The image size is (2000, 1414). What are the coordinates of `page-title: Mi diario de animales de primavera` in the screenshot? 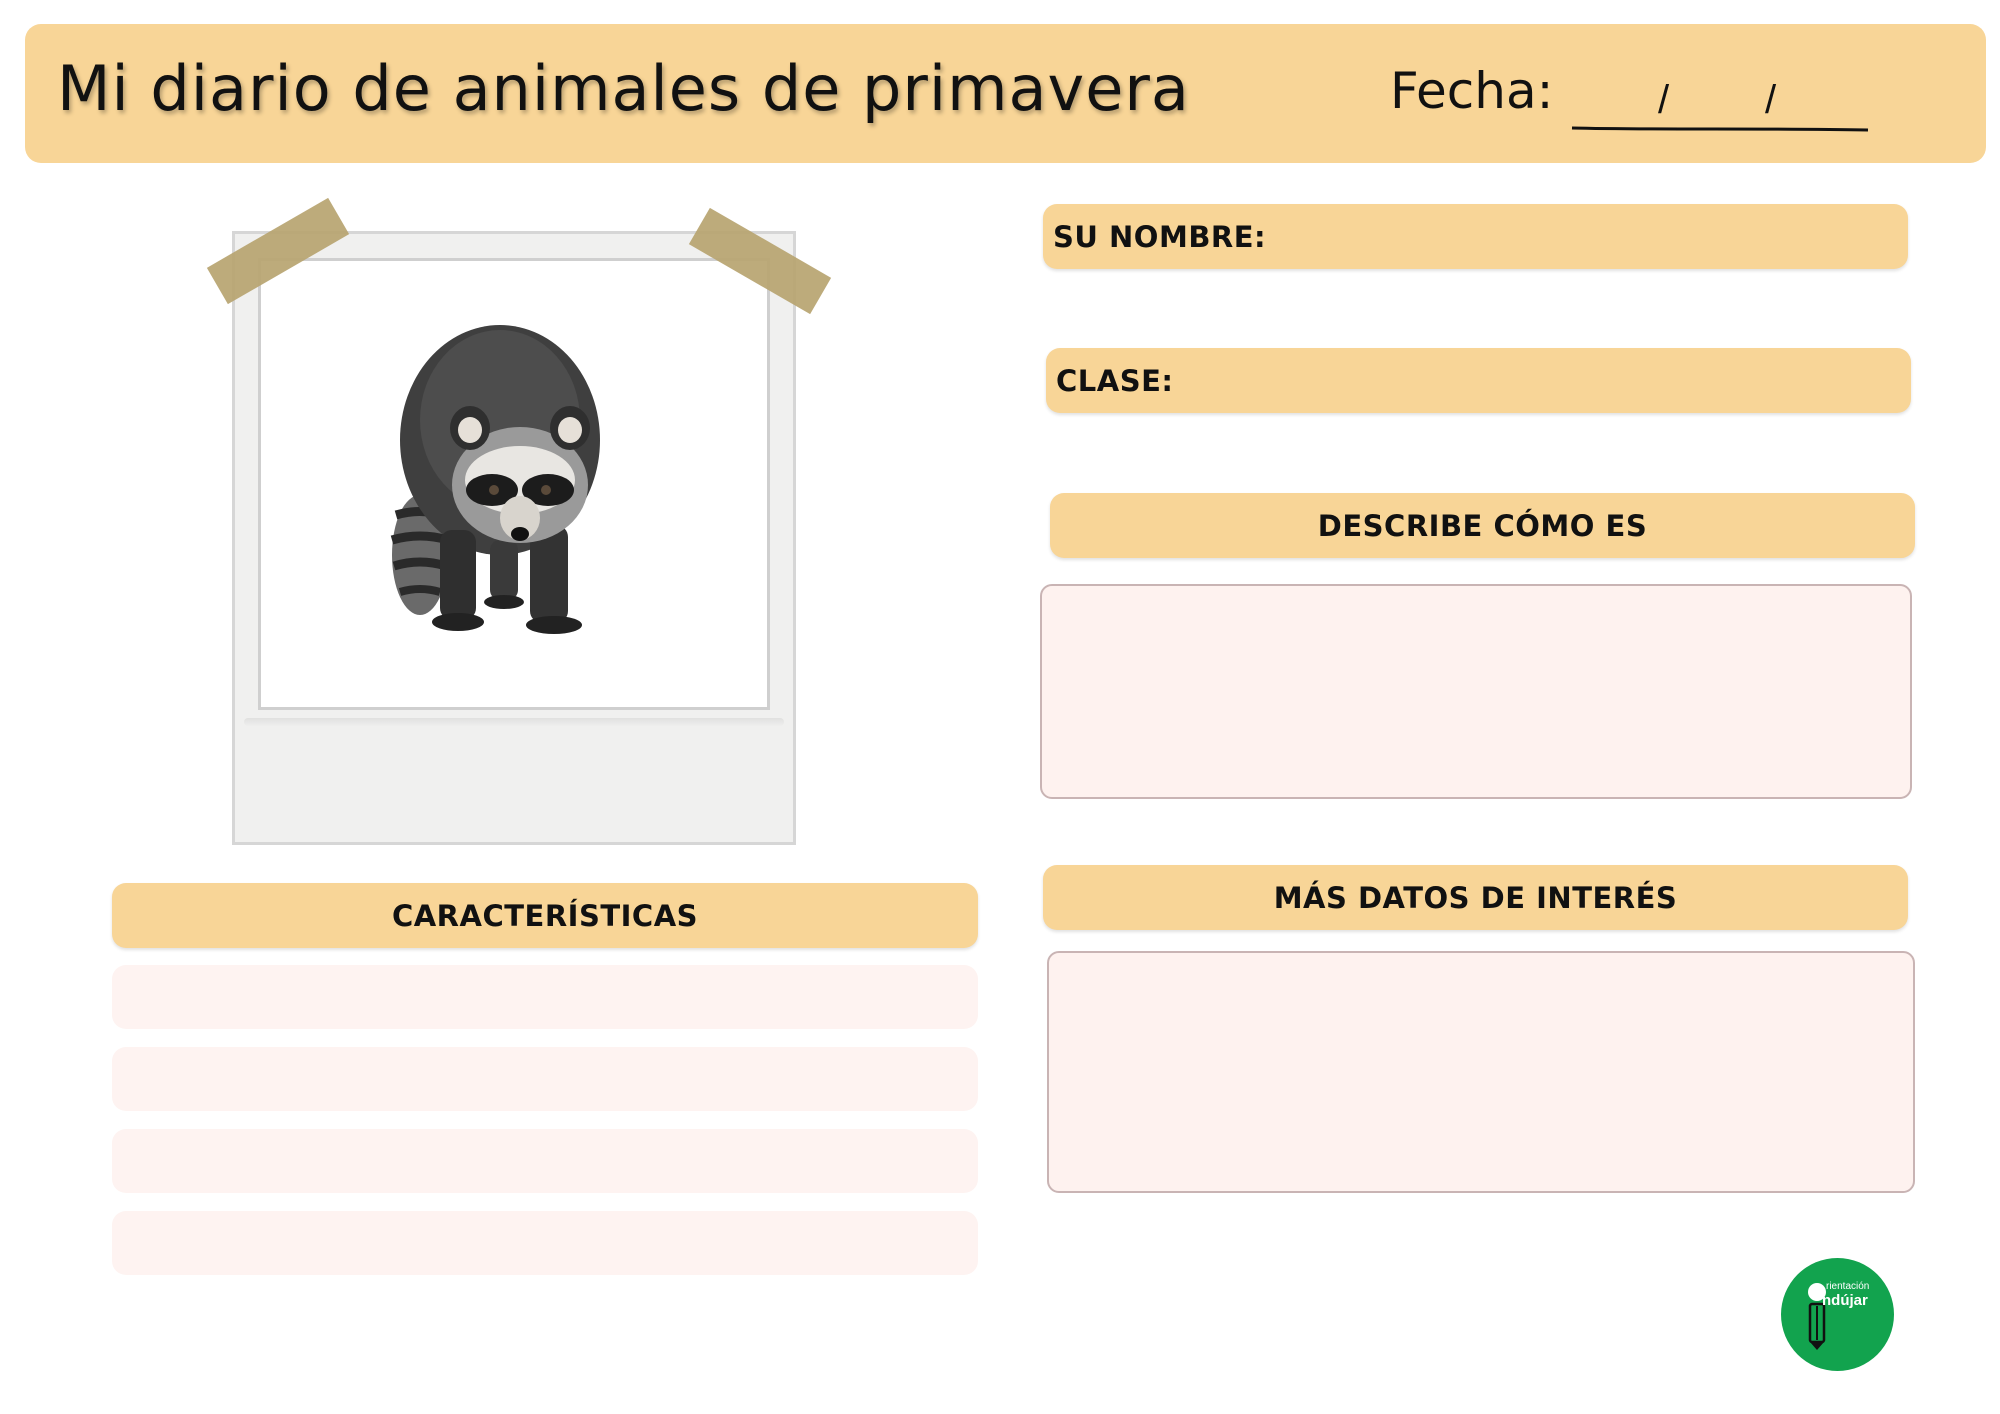 It's located at (623, 88).